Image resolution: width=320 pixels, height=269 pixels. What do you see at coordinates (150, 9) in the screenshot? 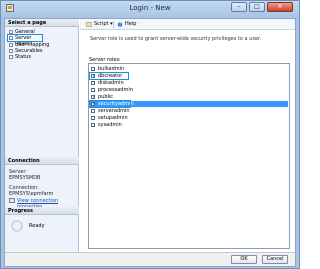
I see `title-bar: Login - New – □ ✕` at bounding box center [150, 9].